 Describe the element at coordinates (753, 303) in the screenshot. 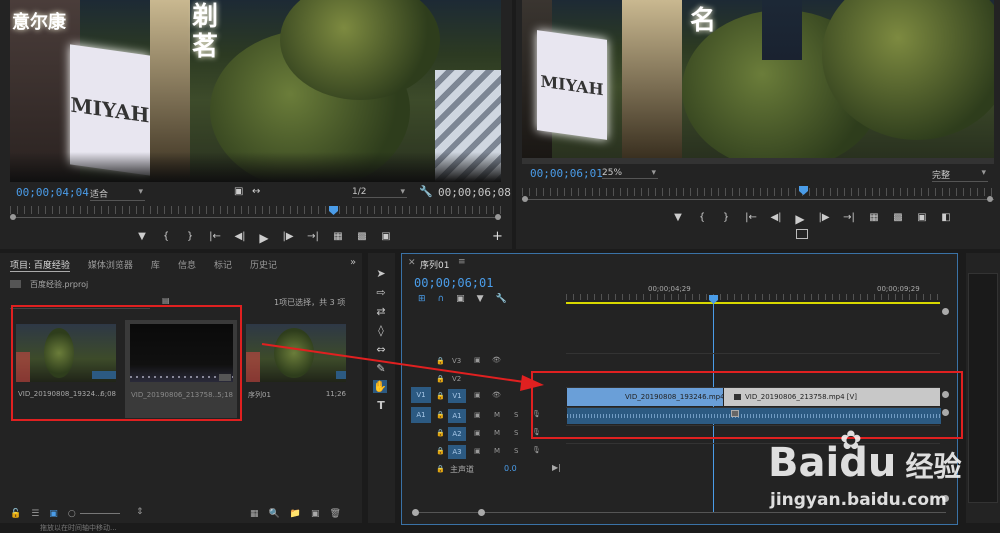

I see `work-area-bar` at that location.